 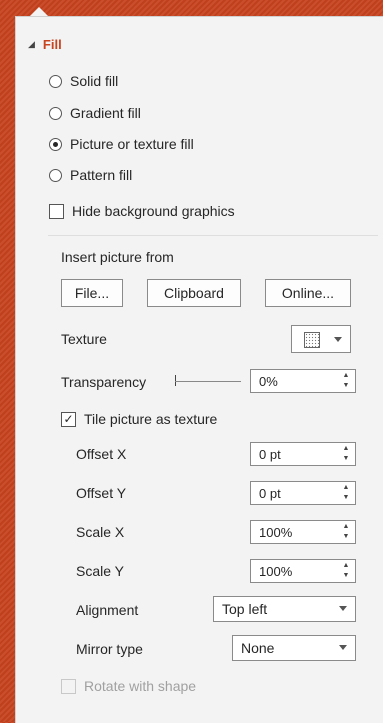 I want to click on texture-label: Texture, so click(x=84, y=339).